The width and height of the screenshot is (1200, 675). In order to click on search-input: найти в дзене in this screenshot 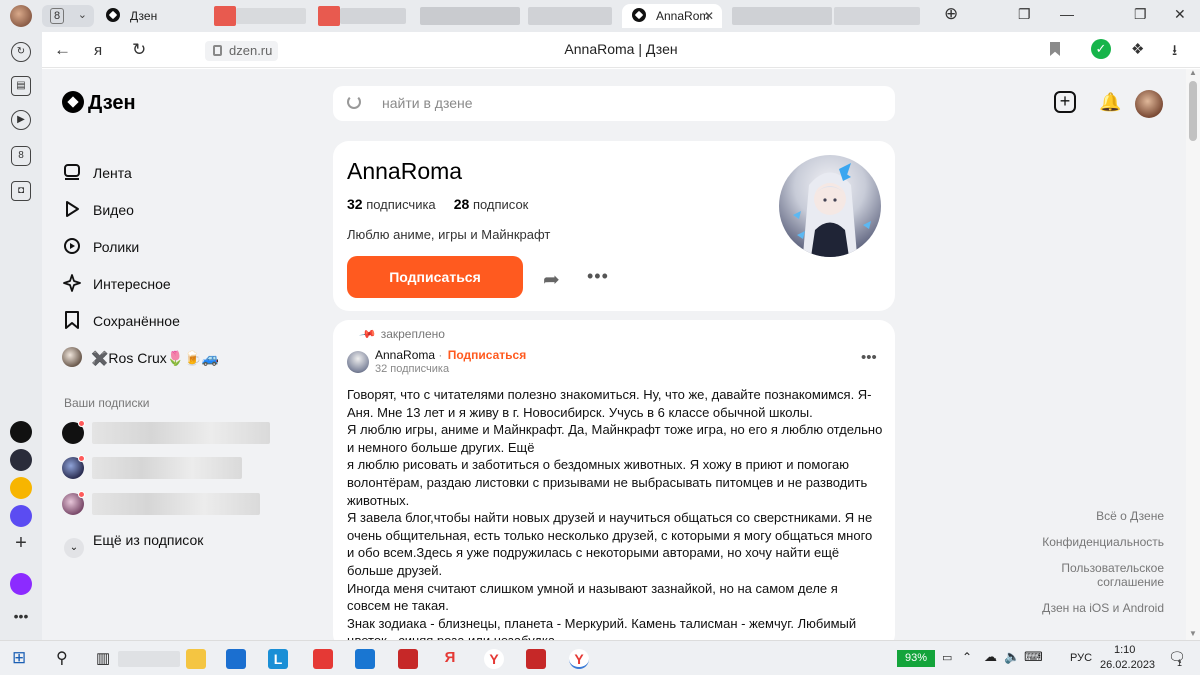, I will do `click(614, 103)`.